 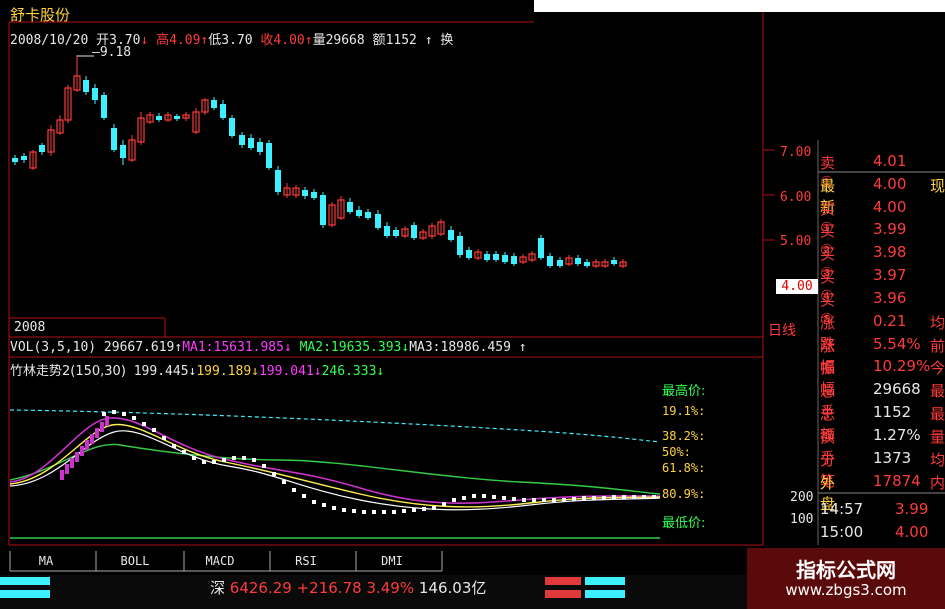 I want to click on fib-80-9: 80.9%:, so click(x=684, y=494).